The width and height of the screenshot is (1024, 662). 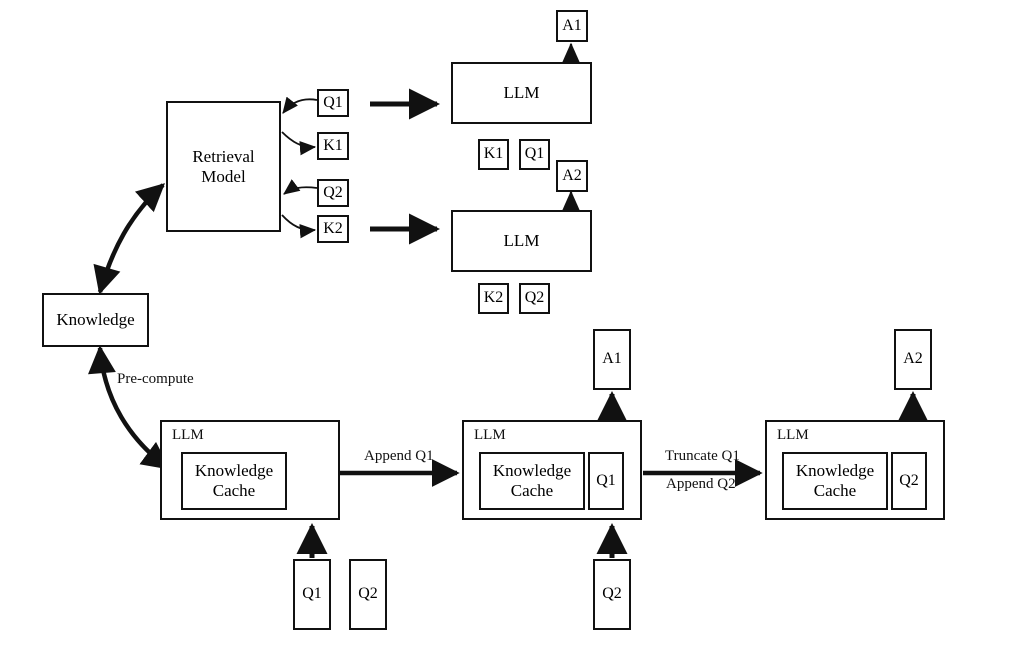 I want to click on stage1-knowledge-cache: Knowledge Cache, so click(x=234, y=481).